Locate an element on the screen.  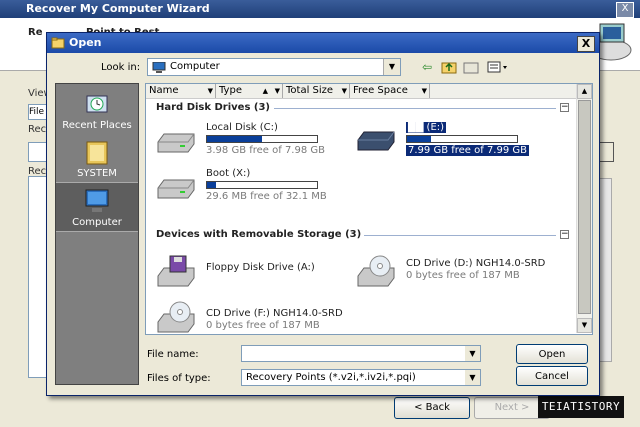
column-free-space: Free Space ▼ is located at coordinates (390, 91).